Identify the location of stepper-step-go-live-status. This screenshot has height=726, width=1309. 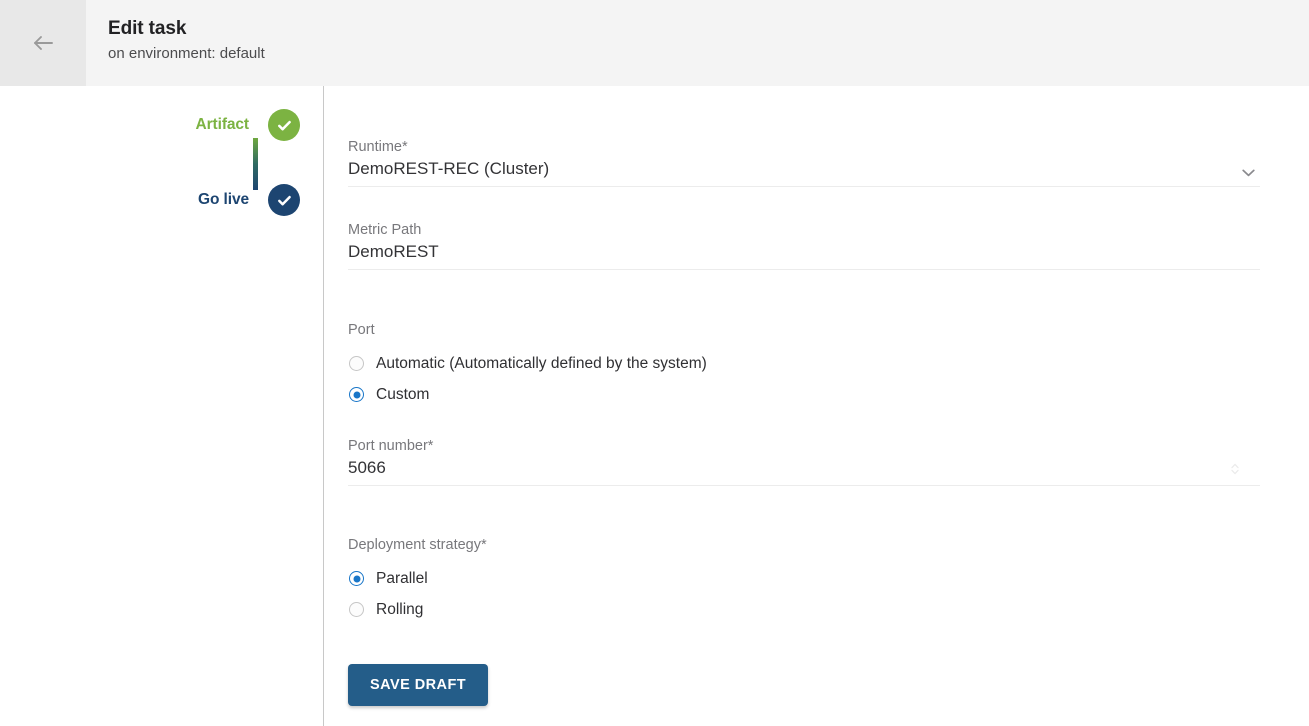
(284, 200).